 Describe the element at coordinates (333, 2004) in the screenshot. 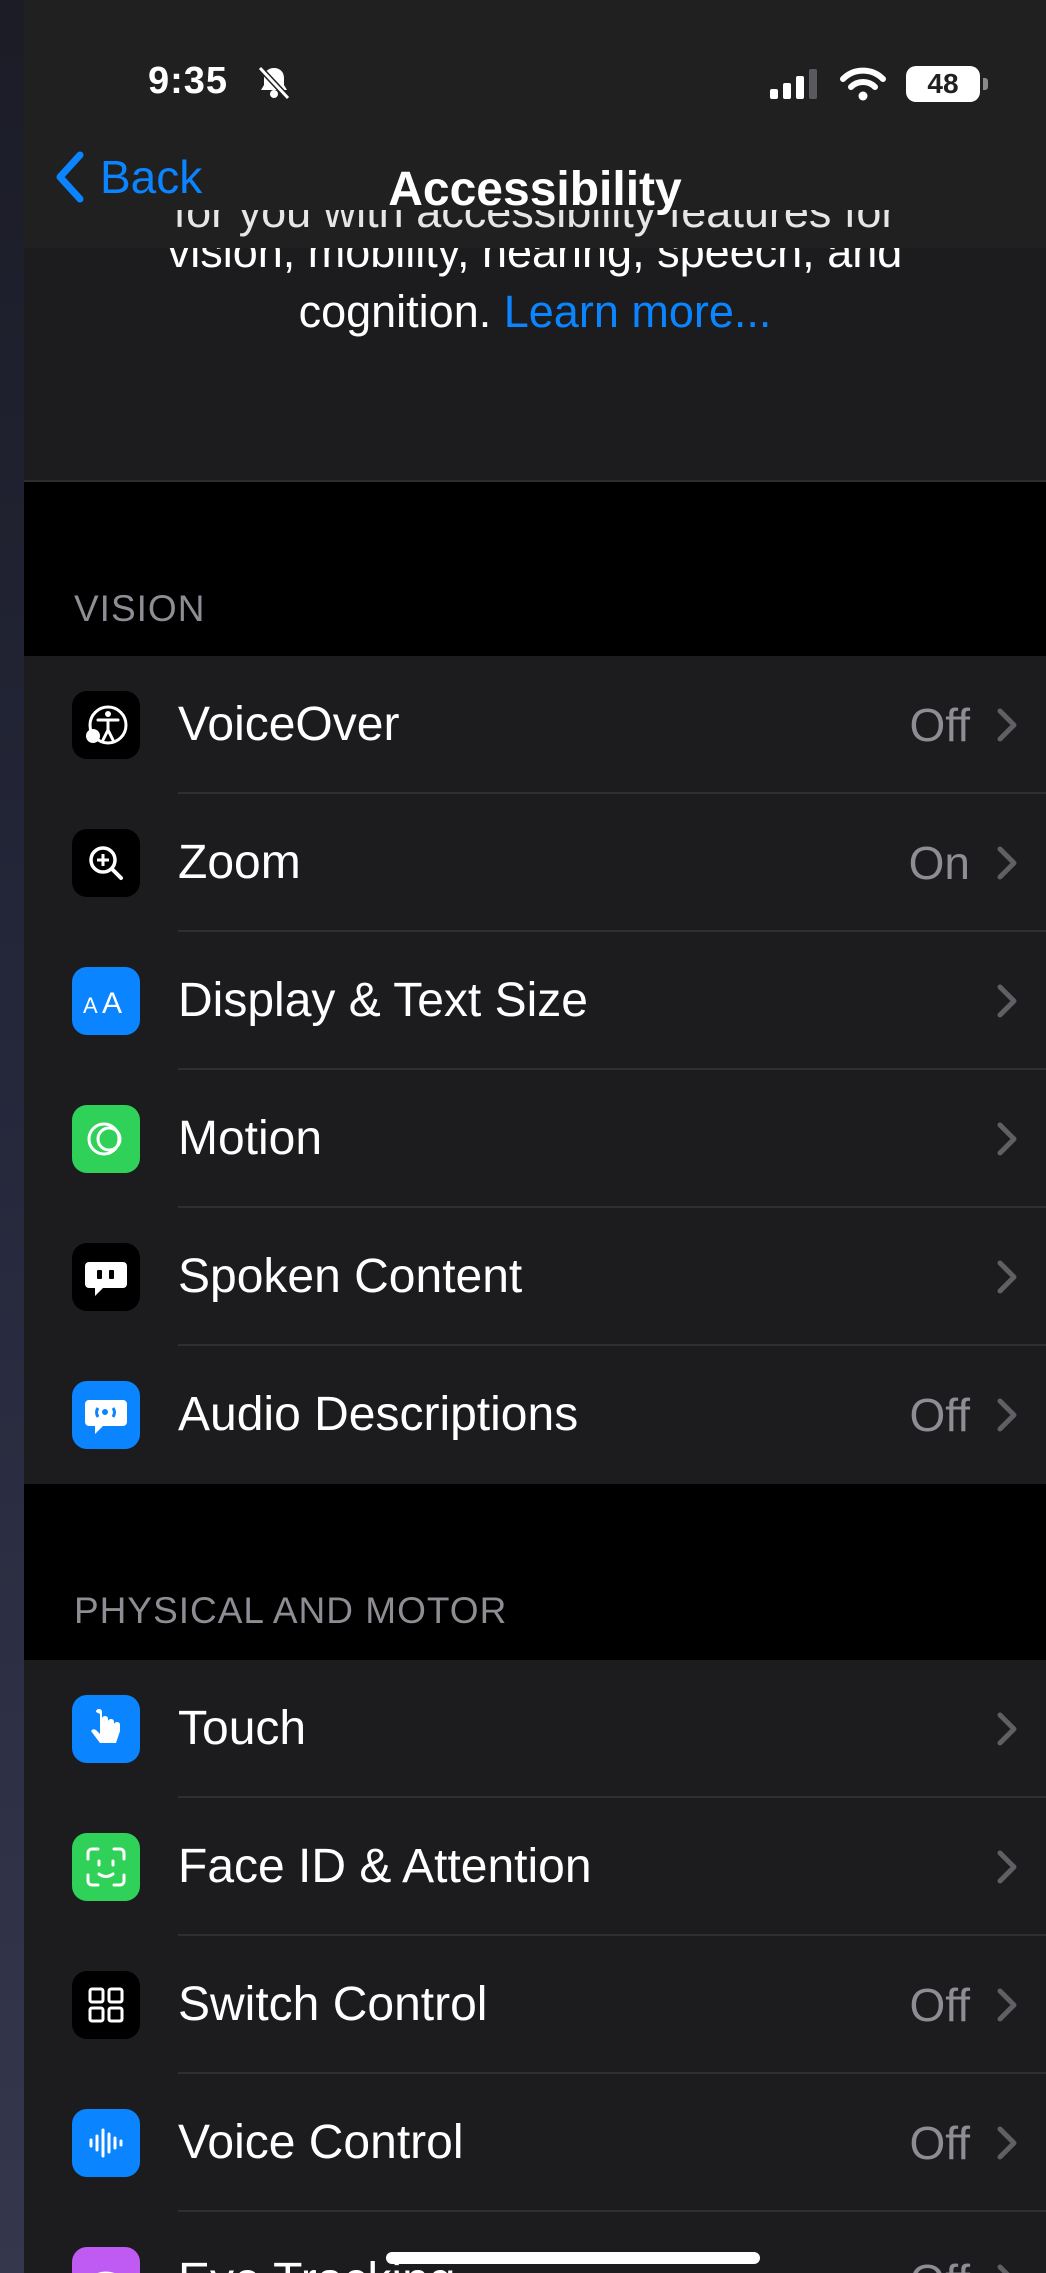

I see `row-label: Switch Control` at that location.